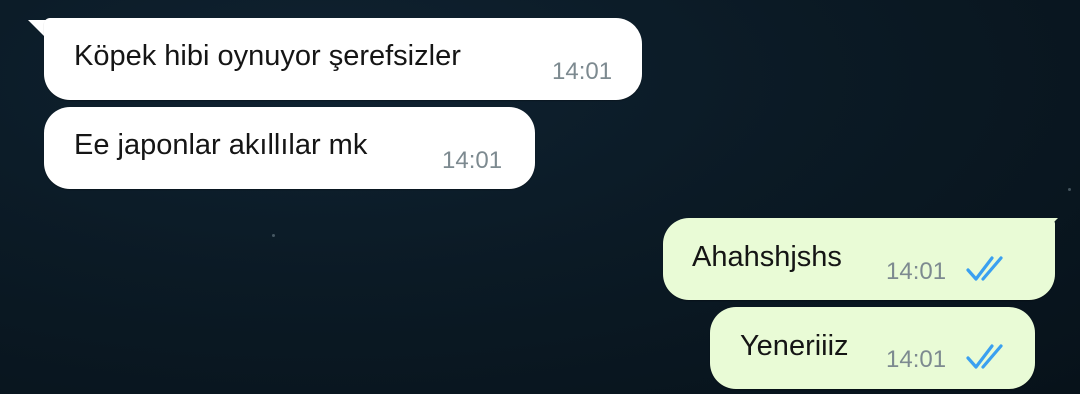  What do you see at coordinates (267, 56) in the screenshot?
I see `message-text: Köpek hibi oynuyor şerefsizler` at bounding box center [267, 56].